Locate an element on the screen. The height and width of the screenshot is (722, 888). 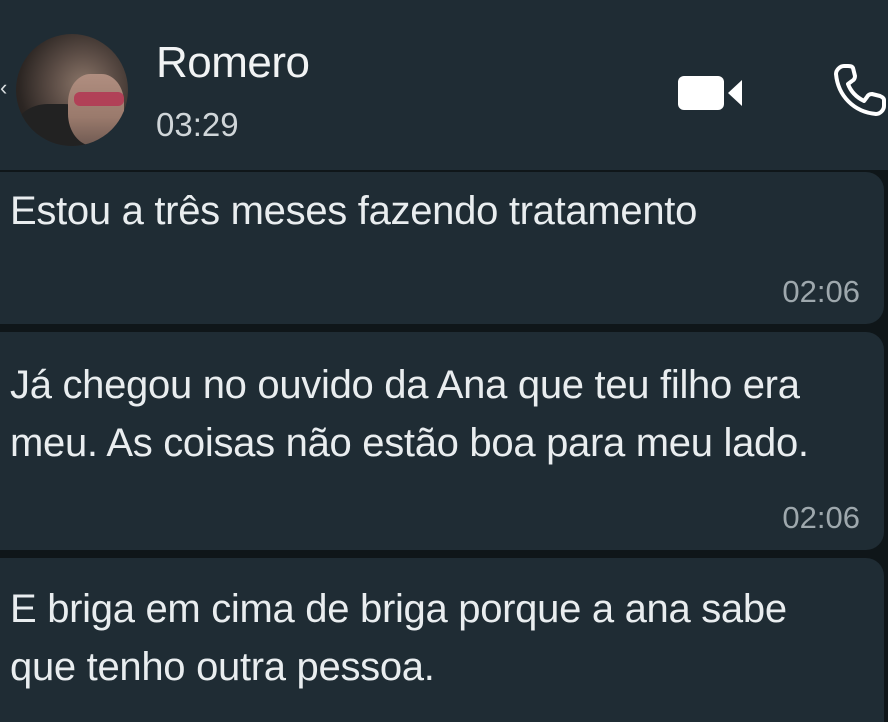
avatar-face is located at coordinates (96, 110).